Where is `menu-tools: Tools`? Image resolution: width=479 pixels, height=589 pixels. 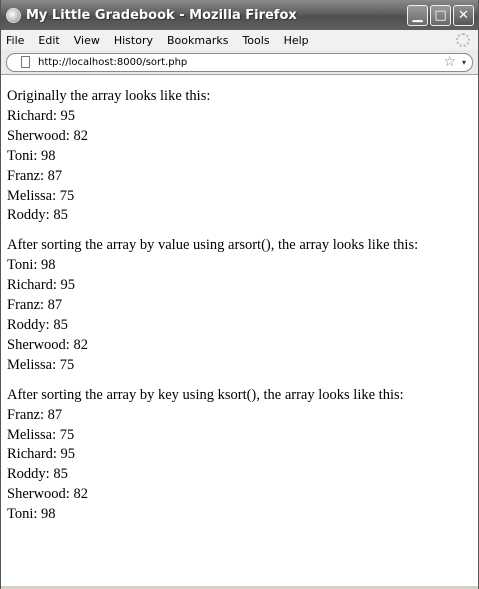
menu-tools: Tools is located at coordinates (255, 40).